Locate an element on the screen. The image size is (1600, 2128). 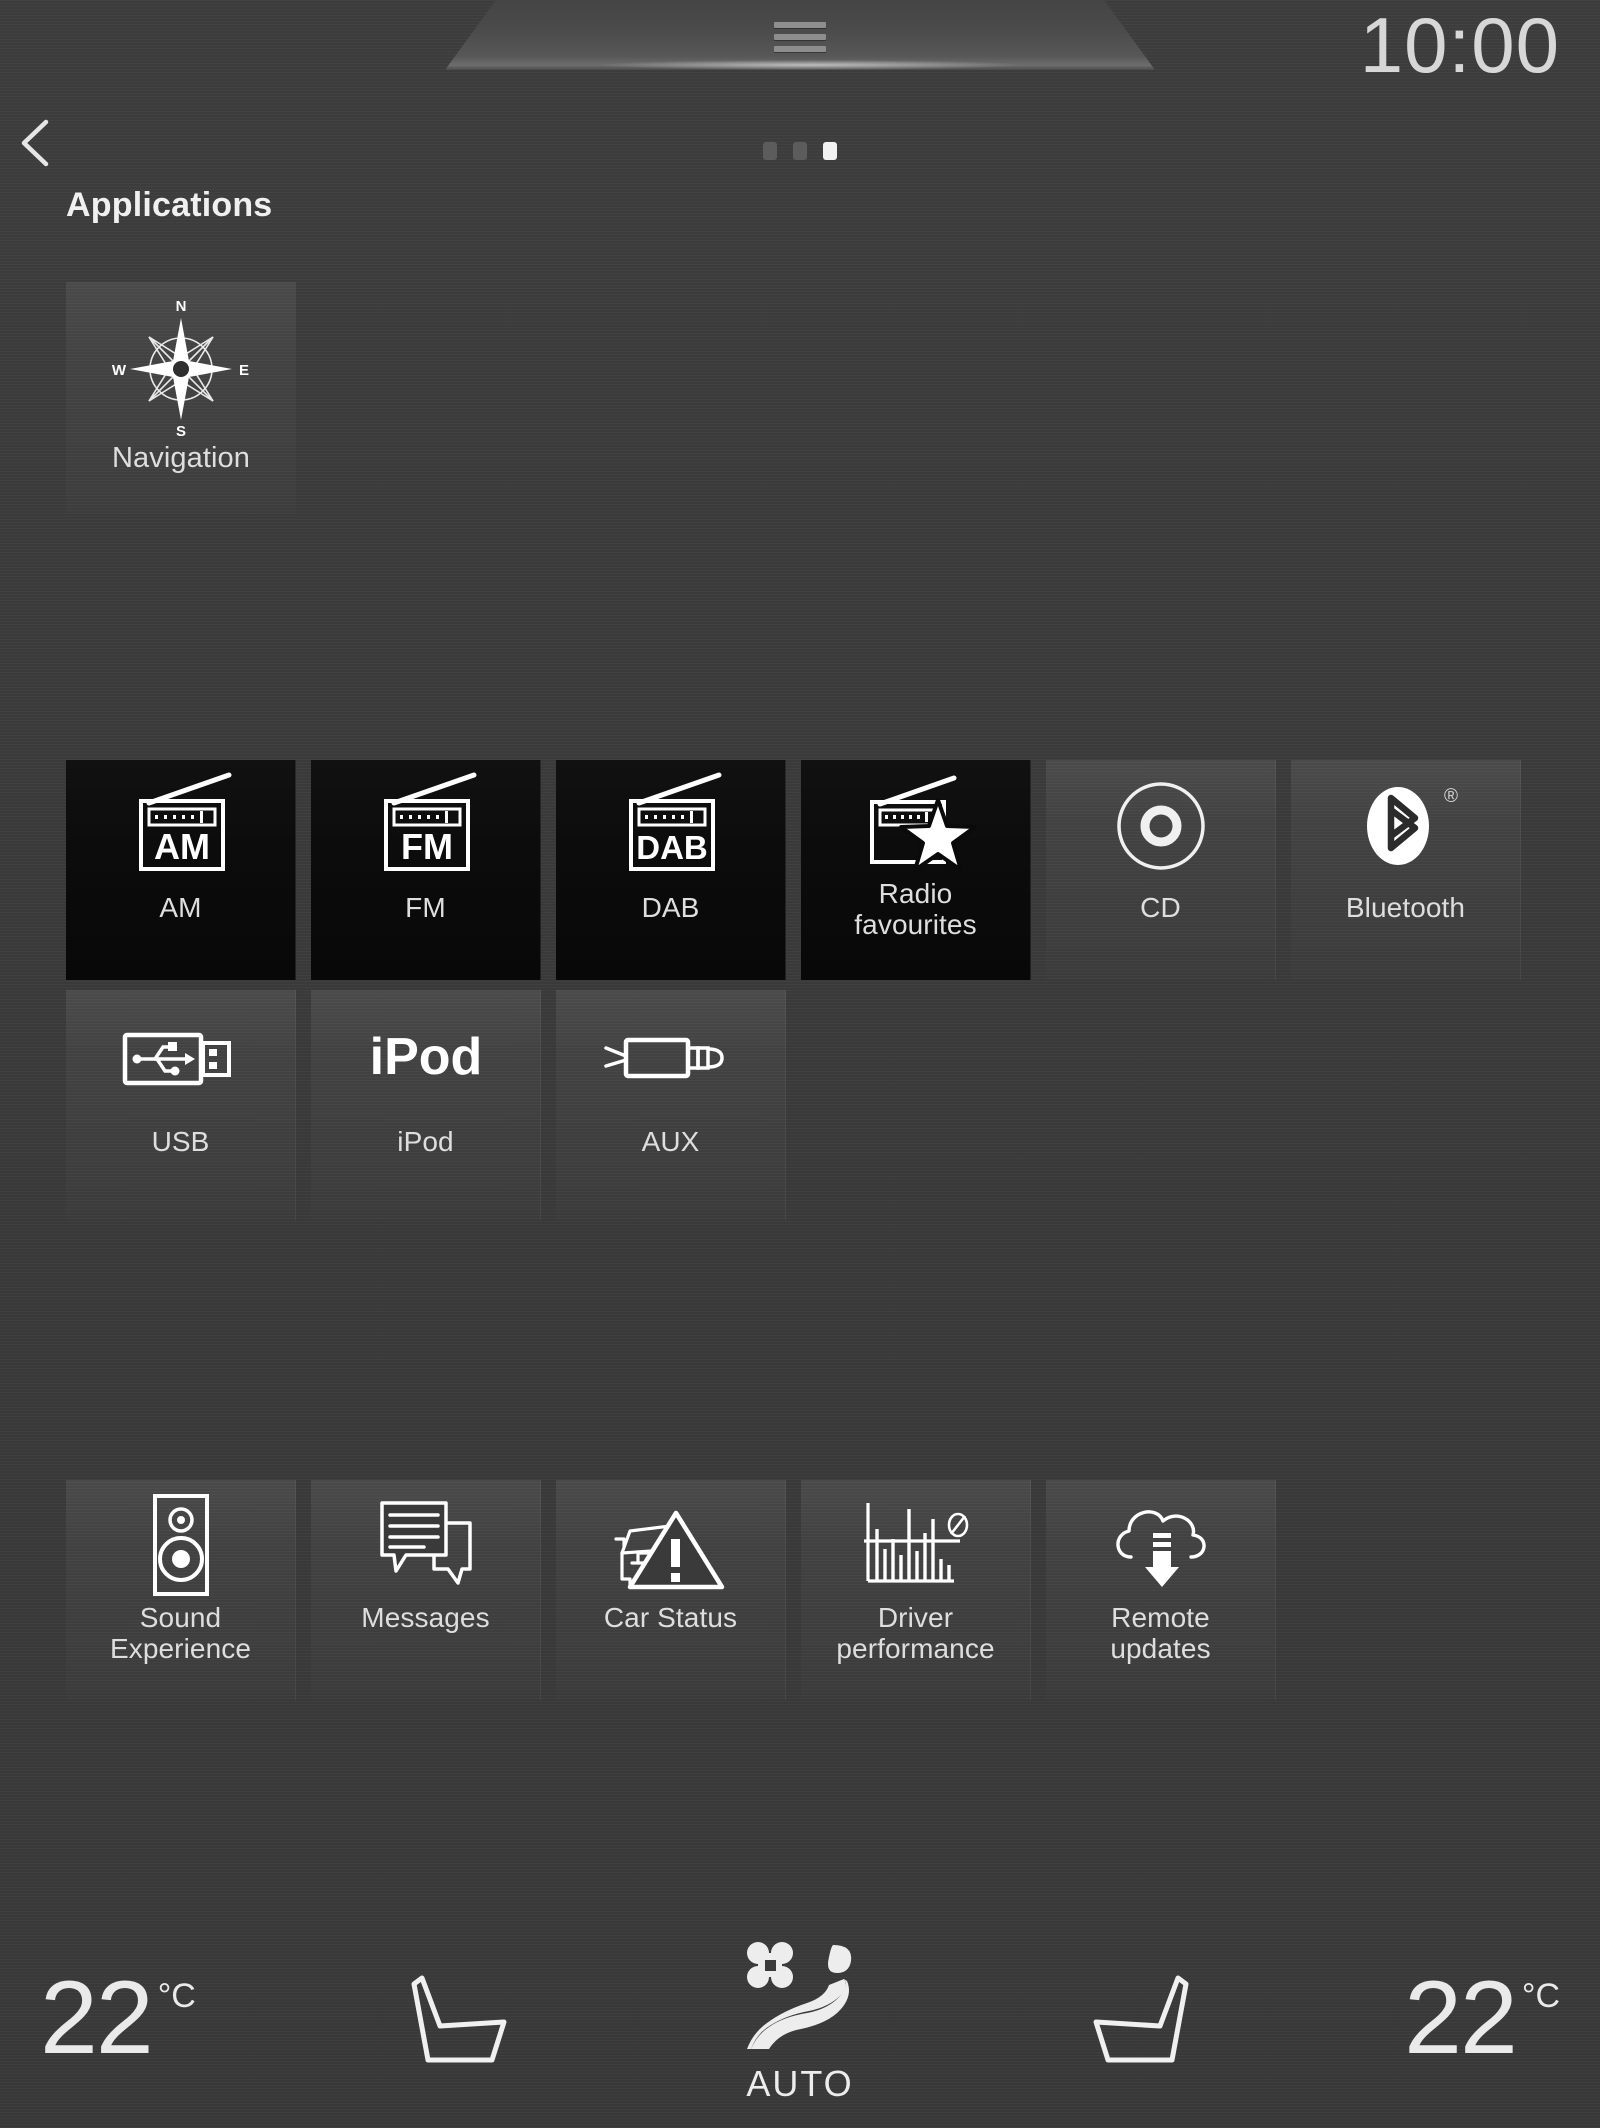
status-clock: 10:00 is located at coordinates (1459, 45).